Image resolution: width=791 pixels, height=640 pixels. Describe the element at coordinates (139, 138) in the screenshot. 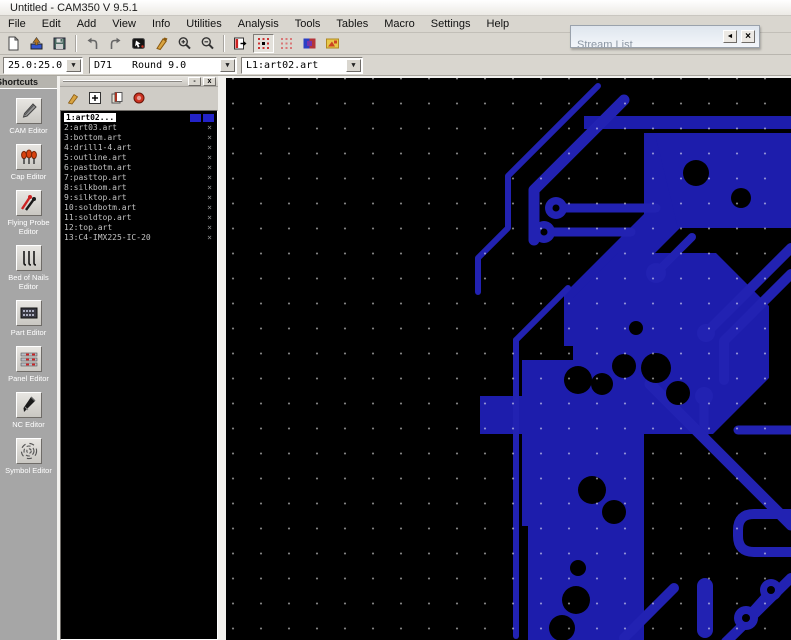

I see `layer-row: 3:bottom.art ×` at that location.